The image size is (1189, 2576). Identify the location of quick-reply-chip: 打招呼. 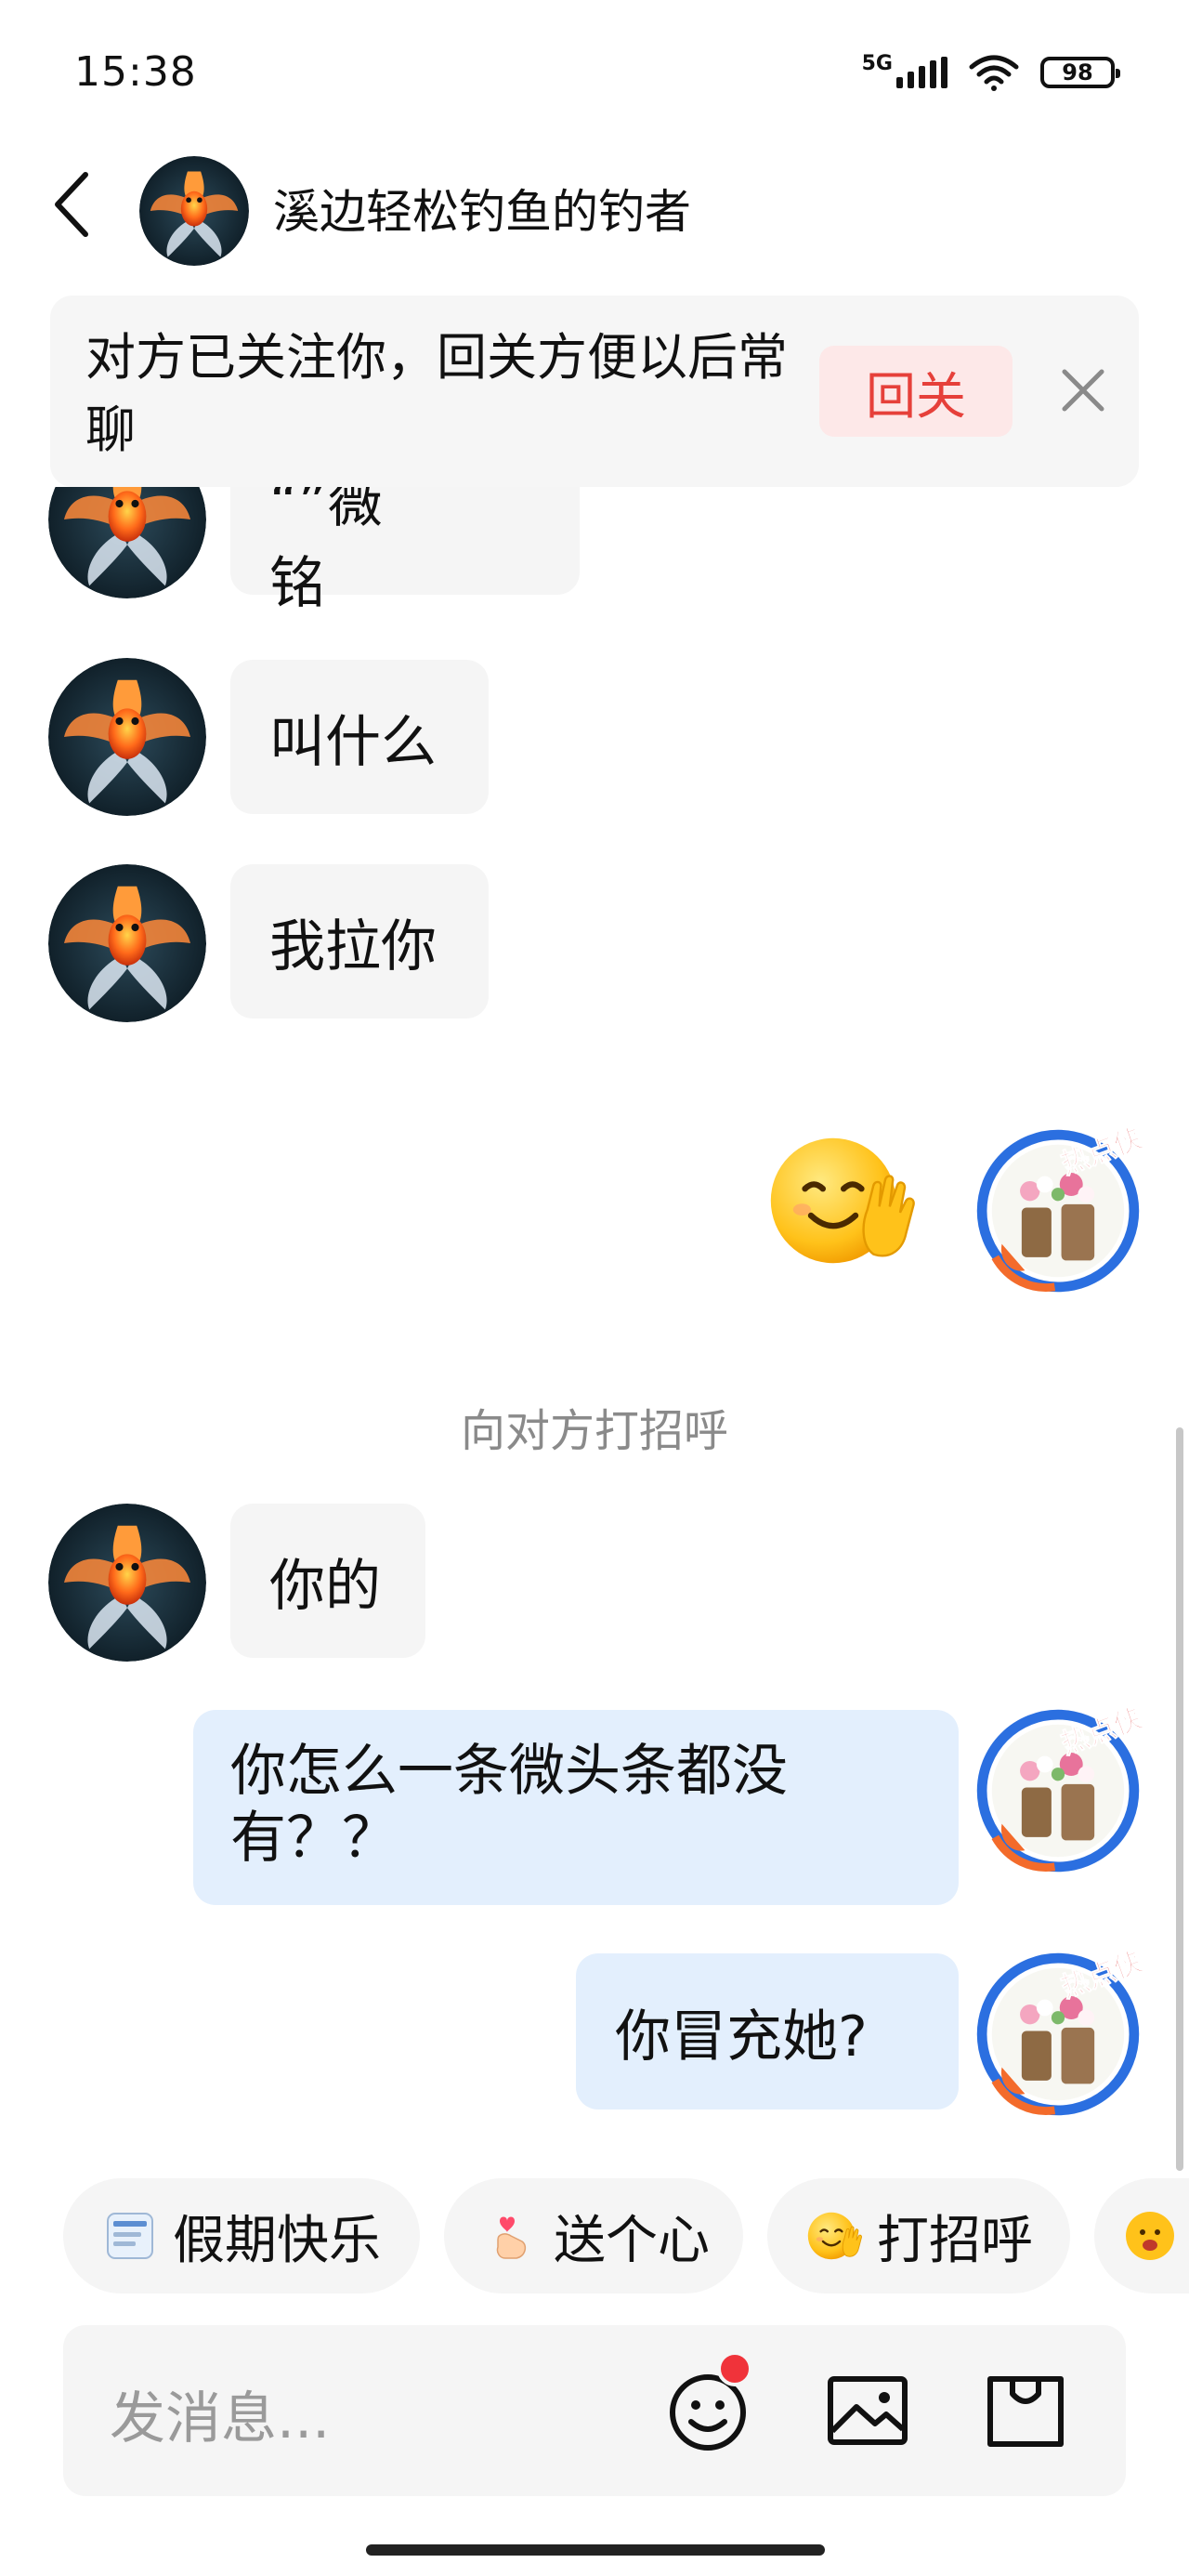
(918, 2235).